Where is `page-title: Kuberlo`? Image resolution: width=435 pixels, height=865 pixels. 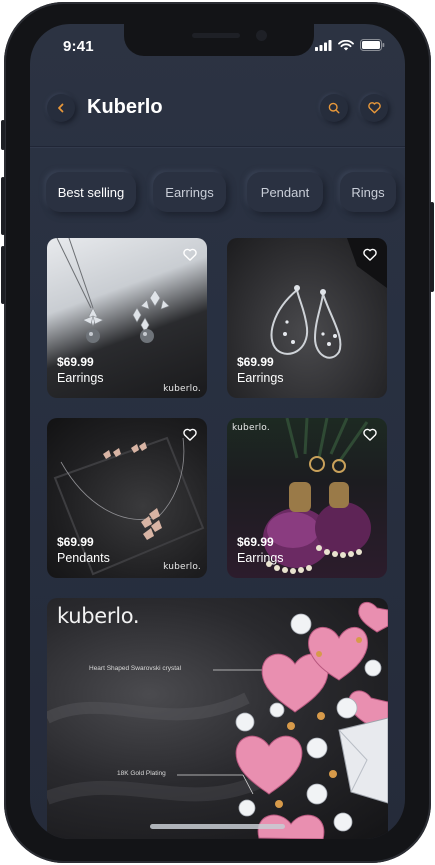
page-title: Kuberlo is located at coordinates (125, 107).